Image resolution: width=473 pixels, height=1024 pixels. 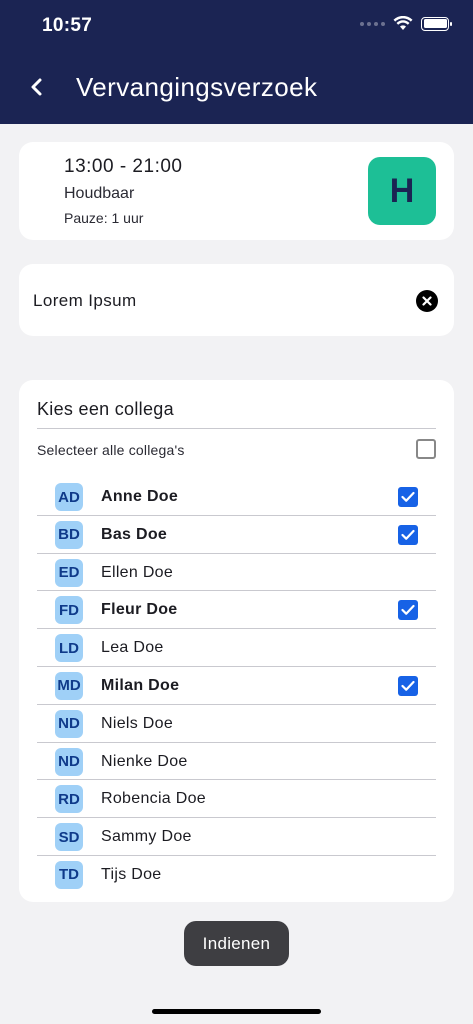 I want to click on colleague-picker-title: Kies een collega, so click(x=105, y=409).